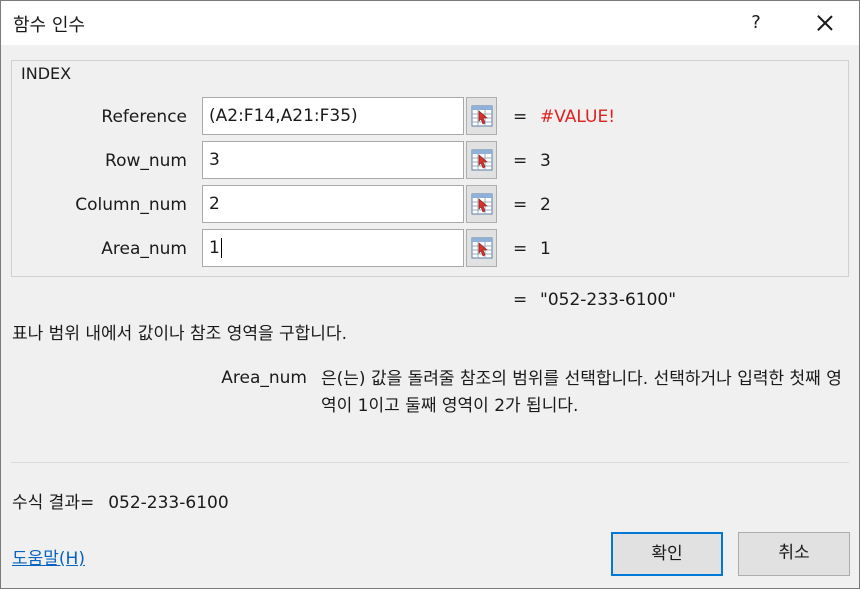 The height and width of the screenshot is (589, 860). What do you see at coordinates (578, 117) in the screenshot?
I see `reference-result: #VALUE!` at bounding box center [578, 117].